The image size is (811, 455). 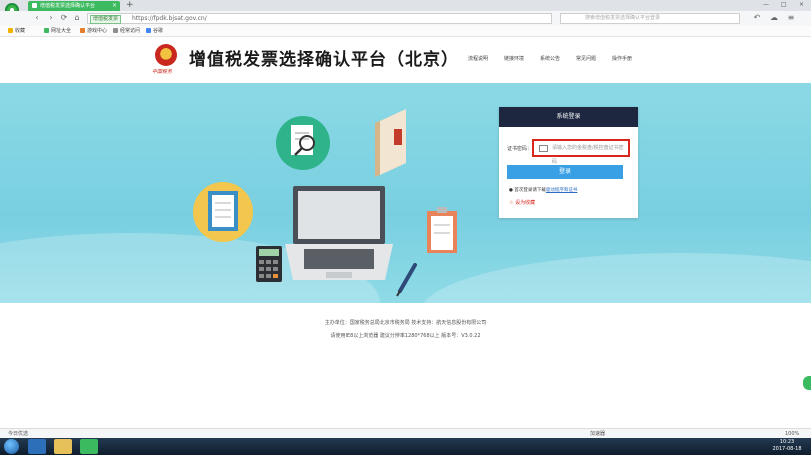 I want to click on clock-time: 10:23, so click(x=787, y=442).